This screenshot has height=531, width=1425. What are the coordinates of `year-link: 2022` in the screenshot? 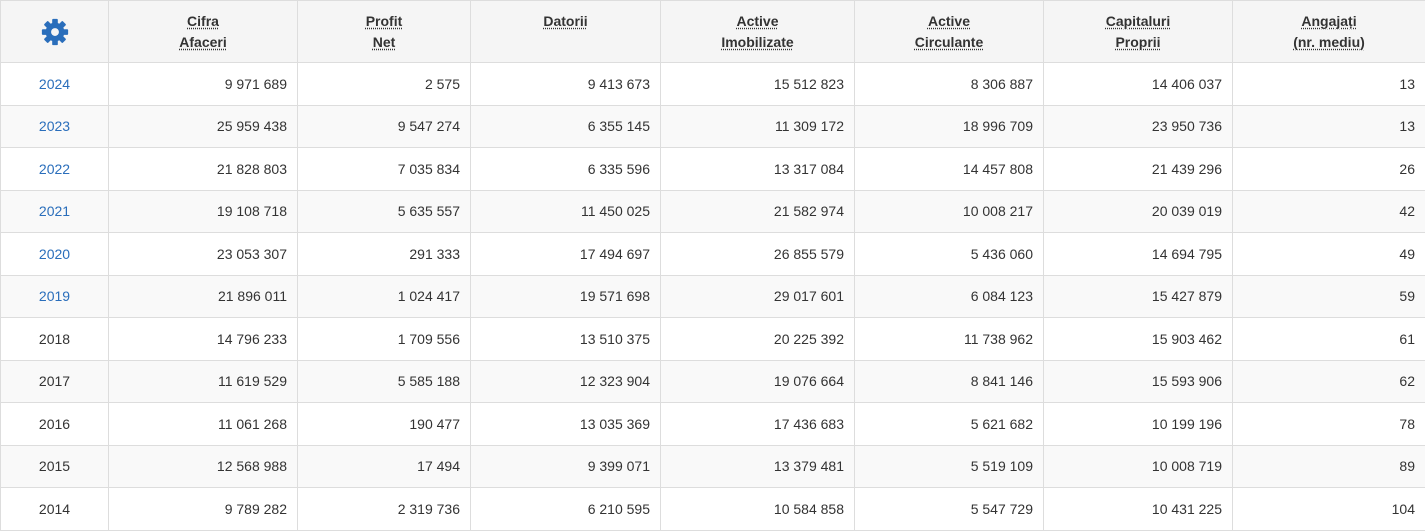 It's located at (54, 169).